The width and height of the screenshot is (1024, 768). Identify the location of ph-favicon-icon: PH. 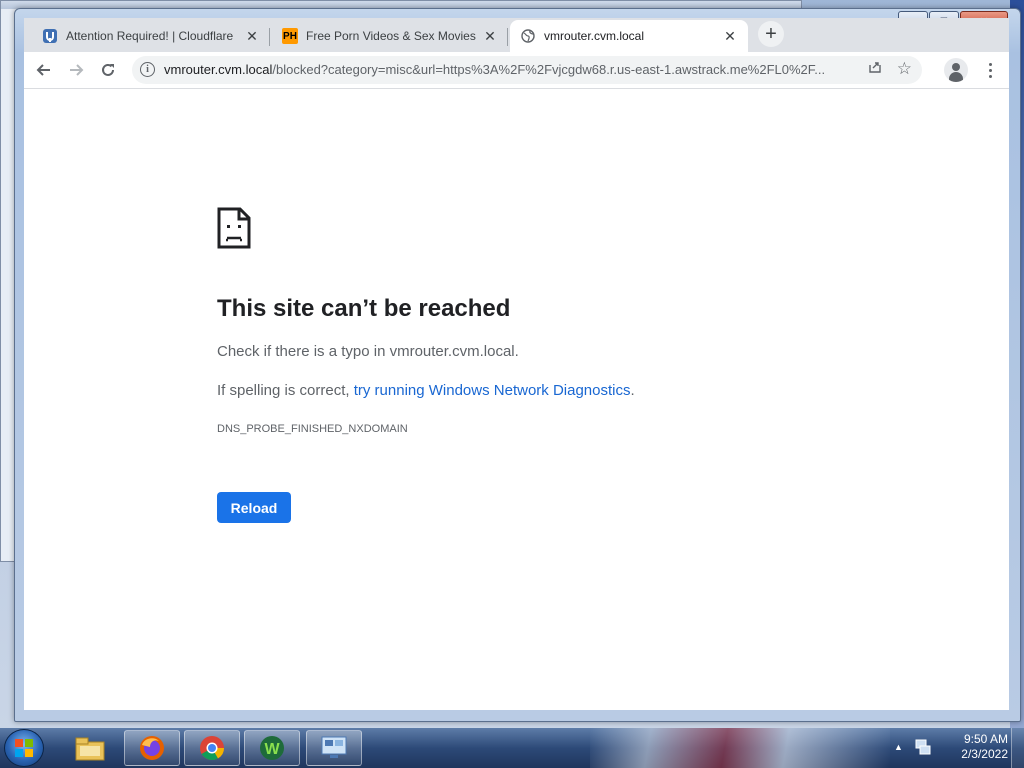
(290, 36).